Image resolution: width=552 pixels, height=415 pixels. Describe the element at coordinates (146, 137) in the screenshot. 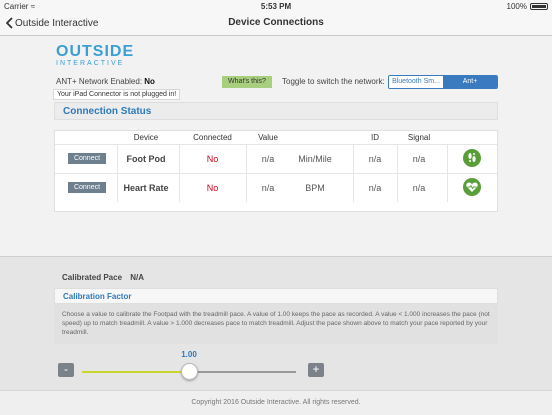

I see `col-header-device: Device` at that location.